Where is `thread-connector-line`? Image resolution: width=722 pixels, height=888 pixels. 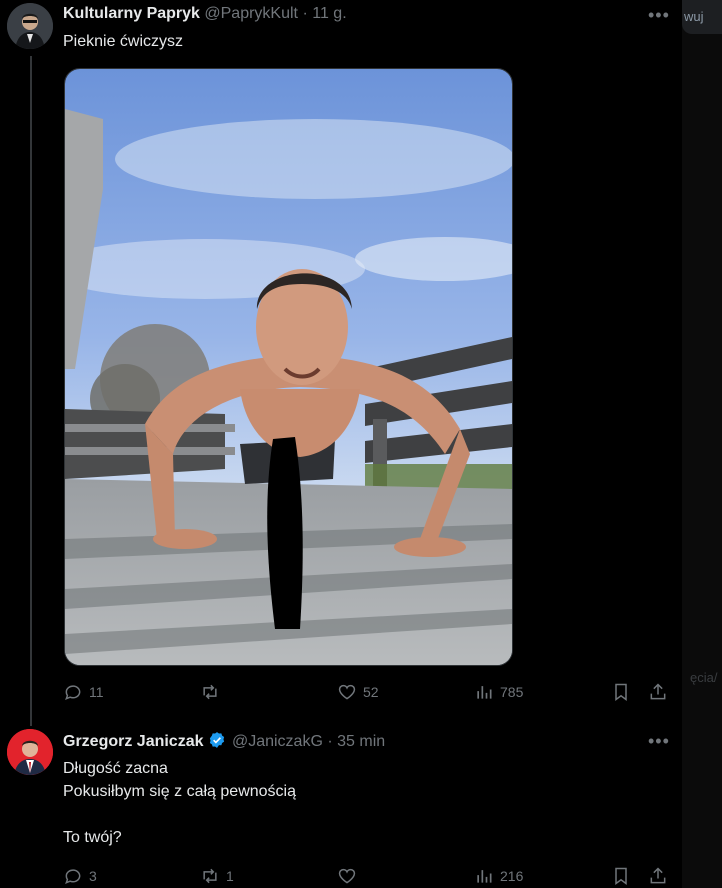 thread-connector-line is located at coordinates (31, 391).